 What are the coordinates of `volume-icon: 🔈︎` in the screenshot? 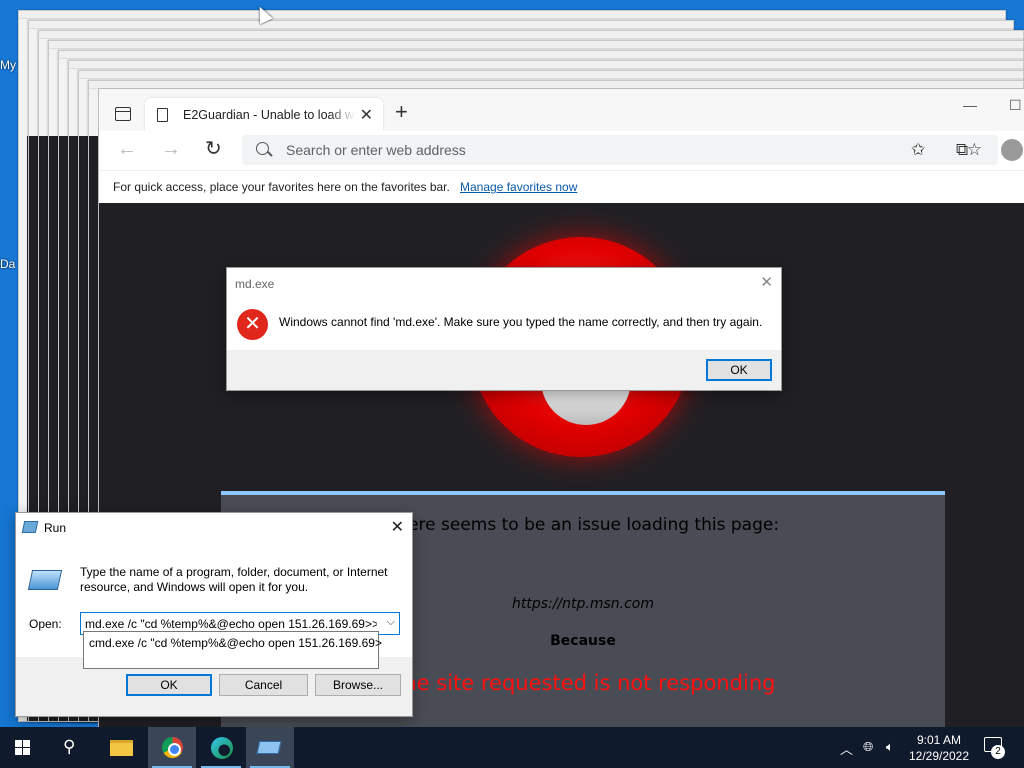 It's located at (890, 747).